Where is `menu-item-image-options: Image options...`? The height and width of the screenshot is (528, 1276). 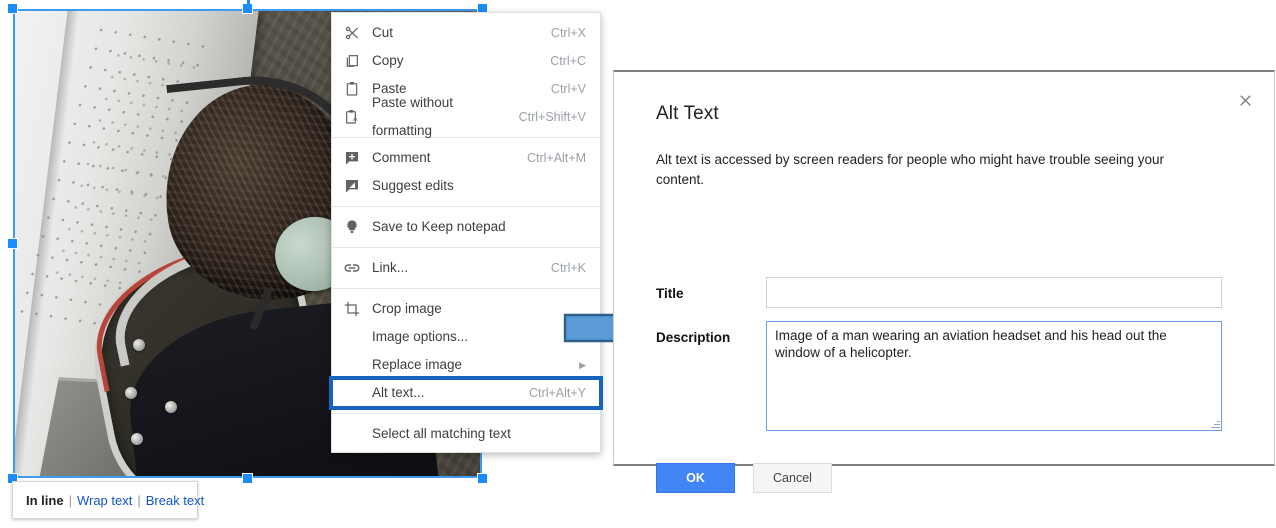 menu-item-image-options: Image options... is located at coordinates (466, 337).